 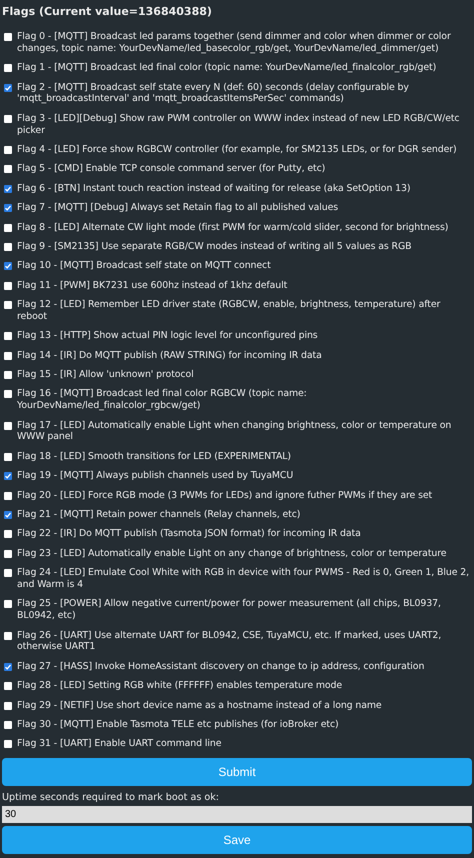 I want to click on flag-label: Flag 0 - [MQTT] Broadcast led params together (send dimmer and color when dimmer or color changes, topic name: YourDevName/led_basecolor_rgb/get, YourDevName/led_dimmer/get), so click(x=234, y=43).